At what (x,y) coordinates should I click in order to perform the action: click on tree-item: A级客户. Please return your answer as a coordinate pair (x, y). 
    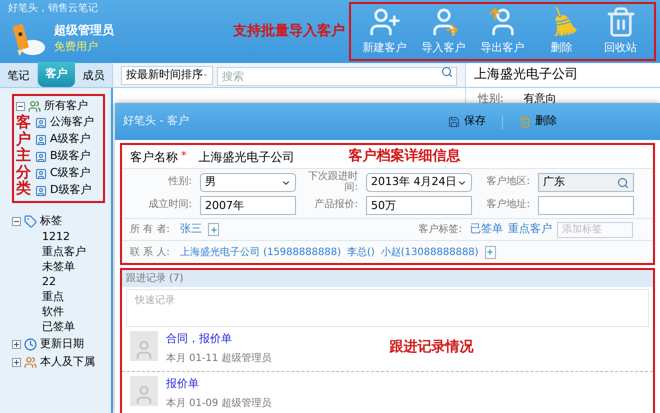
    Looking at the image, I should click on (70, 139).